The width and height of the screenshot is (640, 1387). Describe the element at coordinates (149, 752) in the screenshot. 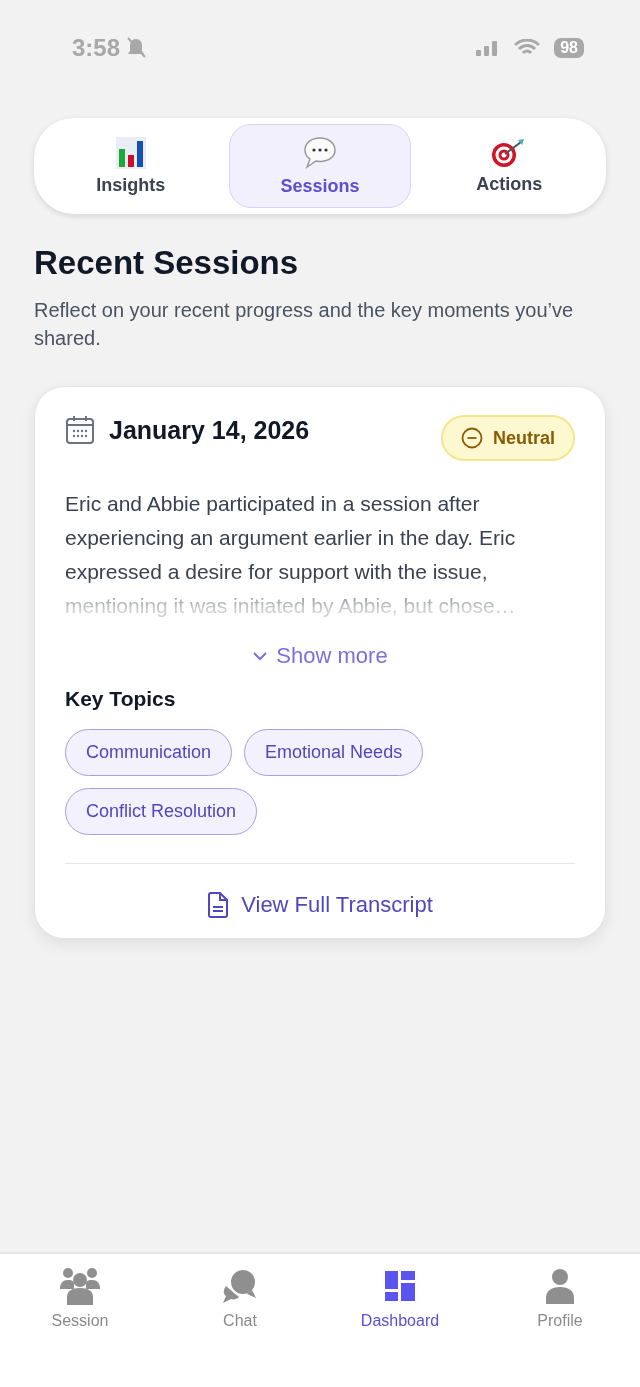

I see `topic-tag: Communication` at that location.